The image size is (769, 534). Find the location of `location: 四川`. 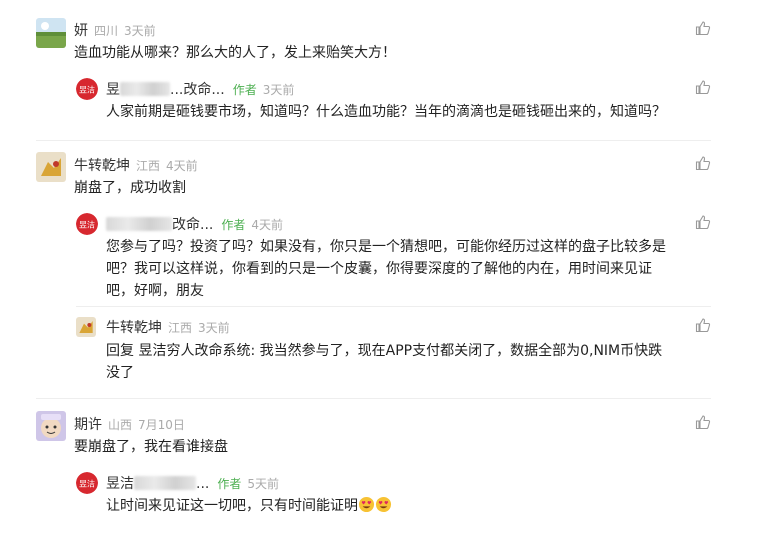

location: 四川 is located at coordinates (106, 31).